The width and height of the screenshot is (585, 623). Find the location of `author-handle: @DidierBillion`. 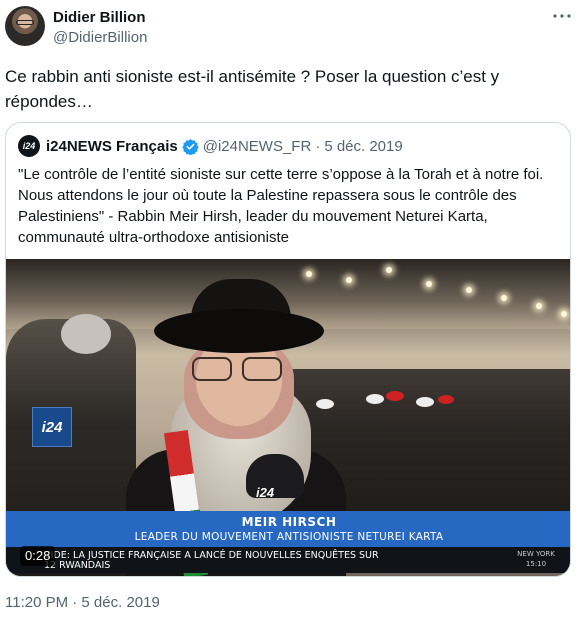

author-handle: @DidierBillion is located at coordinates (100, 37).